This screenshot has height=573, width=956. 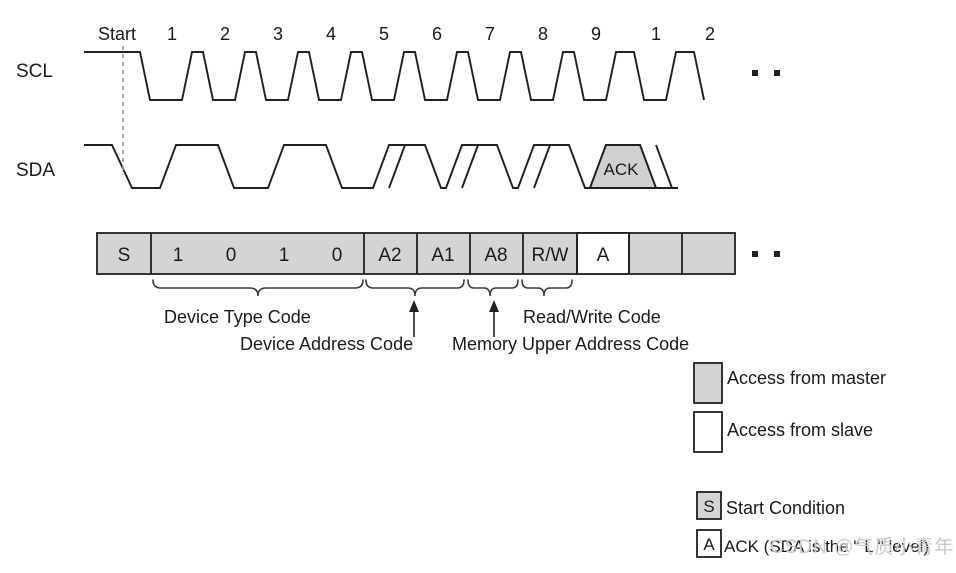 What do you see at coordinates (225, 34) in the screenshot?
I see `clock-pulse-label-2: 2` at bounding box center [225, 34].